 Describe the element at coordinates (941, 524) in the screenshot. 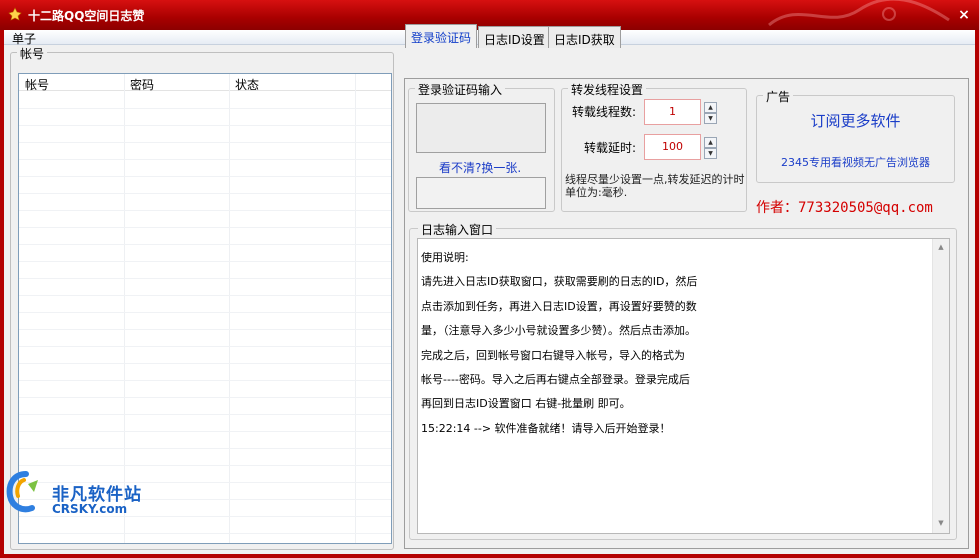

I see `scroll-down-icon: ▼` at that location.